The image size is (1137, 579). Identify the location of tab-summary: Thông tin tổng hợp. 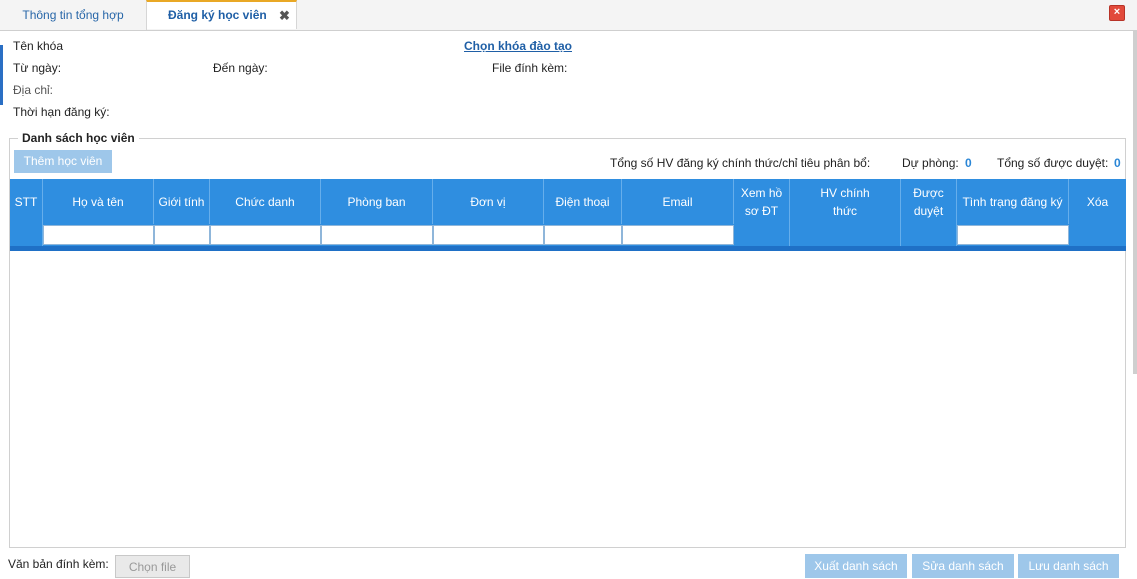
(73, 15).